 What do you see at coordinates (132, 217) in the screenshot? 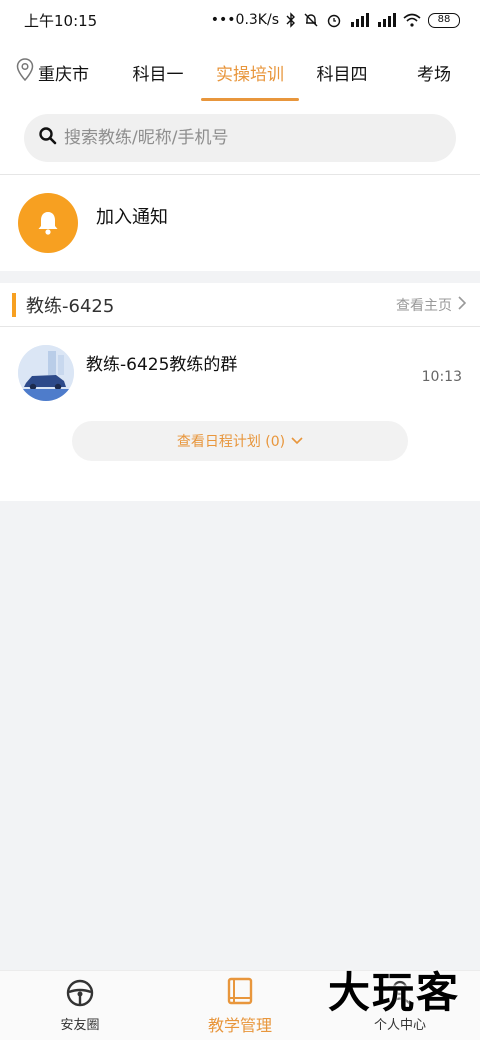
I see `join-notice-label: 加入通知` at bounding box center [132, 217].